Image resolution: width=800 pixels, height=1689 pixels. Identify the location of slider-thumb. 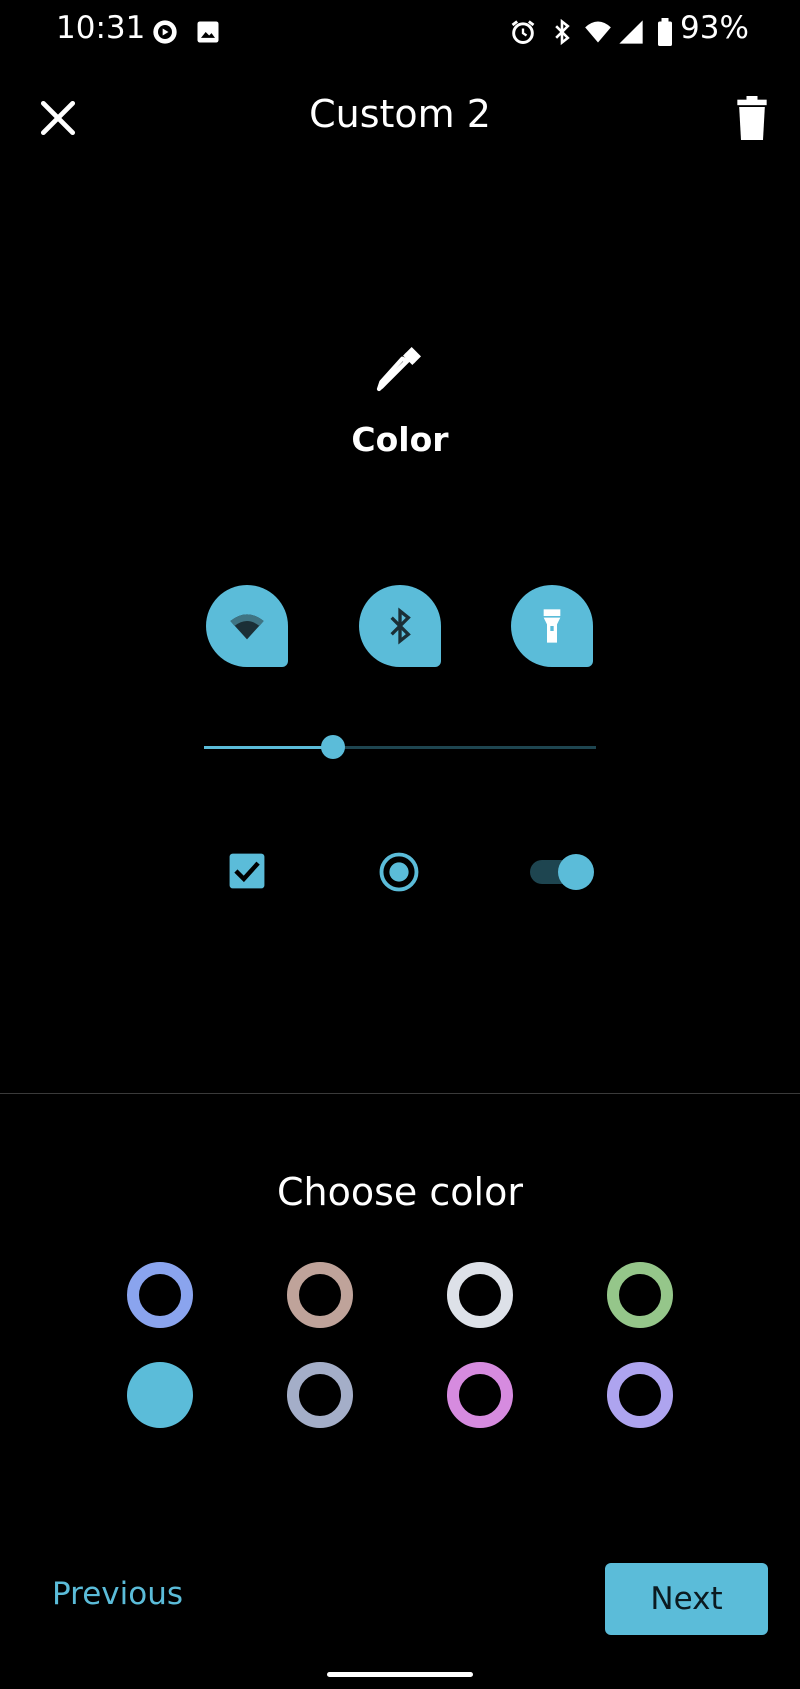
(333, 747).